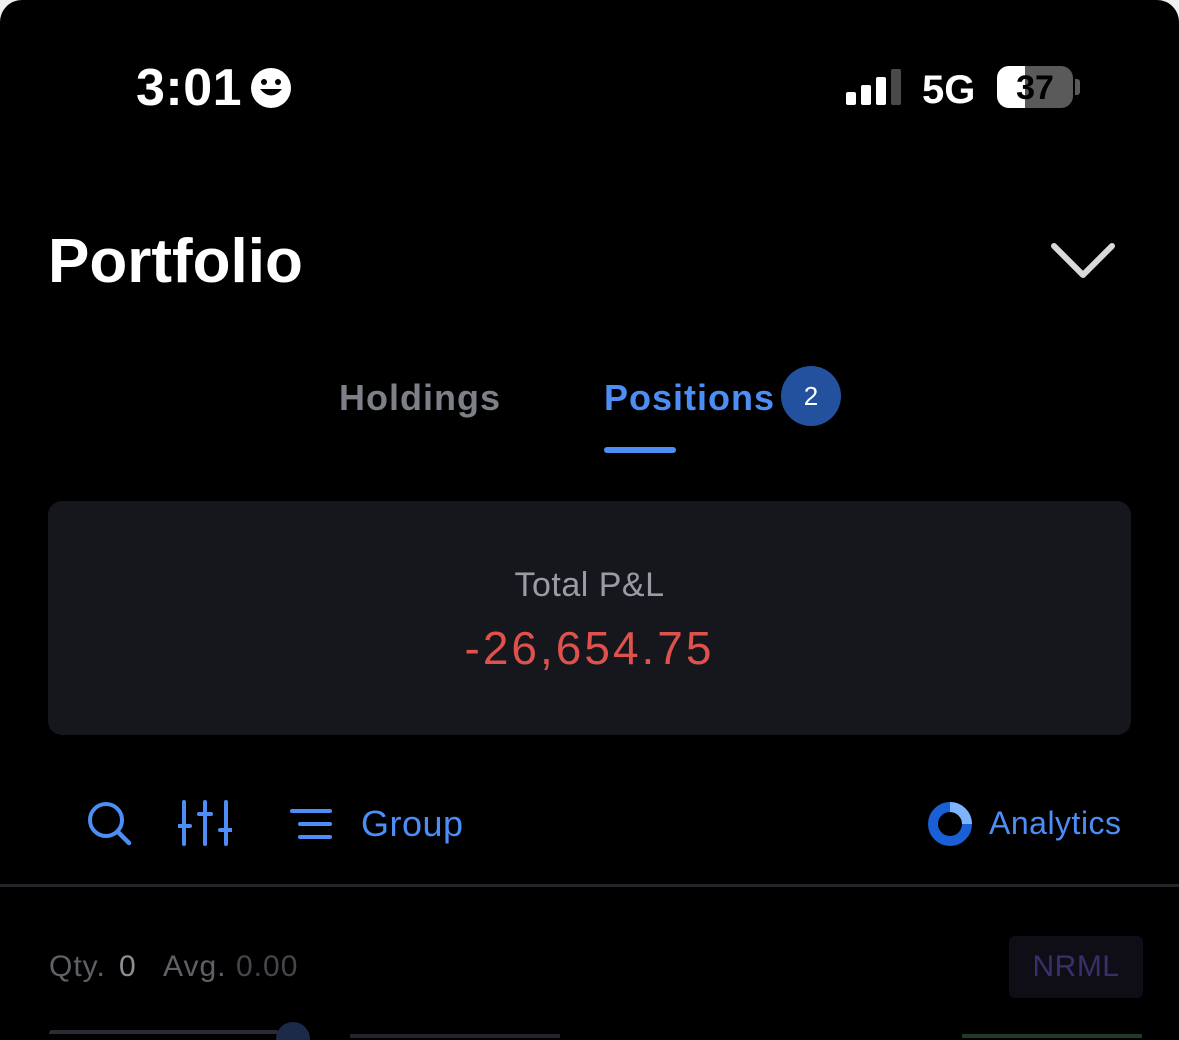 The image size is (1179, 1040). I want to click on list-icon, so click(312, 824).